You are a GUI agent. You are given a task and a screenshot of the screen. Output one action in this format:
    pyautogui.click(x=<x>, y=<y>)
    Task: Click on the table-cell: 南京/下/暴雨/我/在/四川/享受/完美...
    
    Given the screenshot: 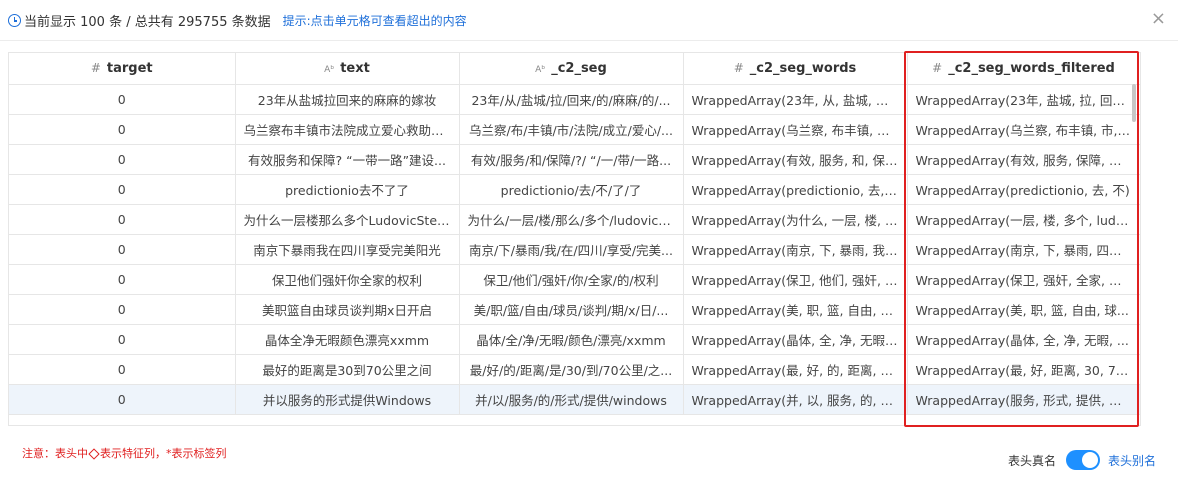 What is the action you would take?
    pyautogui.click(x=571, y=249)
    